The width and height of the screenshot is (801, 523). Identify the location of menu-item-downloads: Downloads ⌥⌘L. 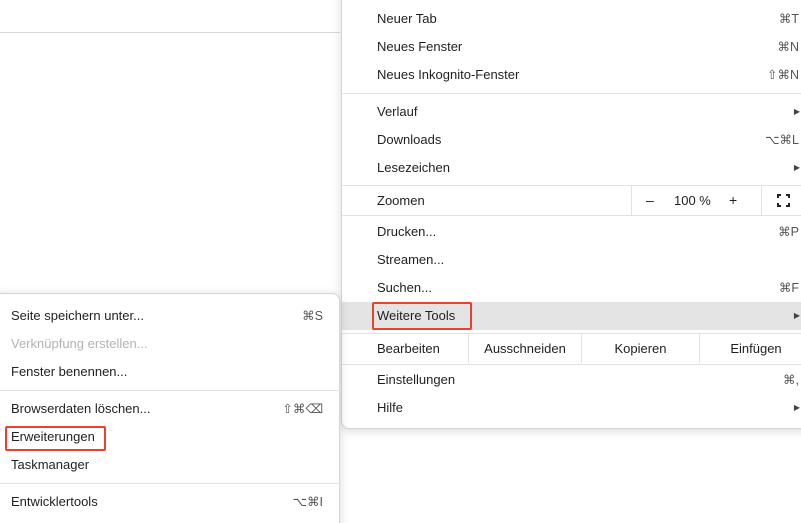
(571, 140).